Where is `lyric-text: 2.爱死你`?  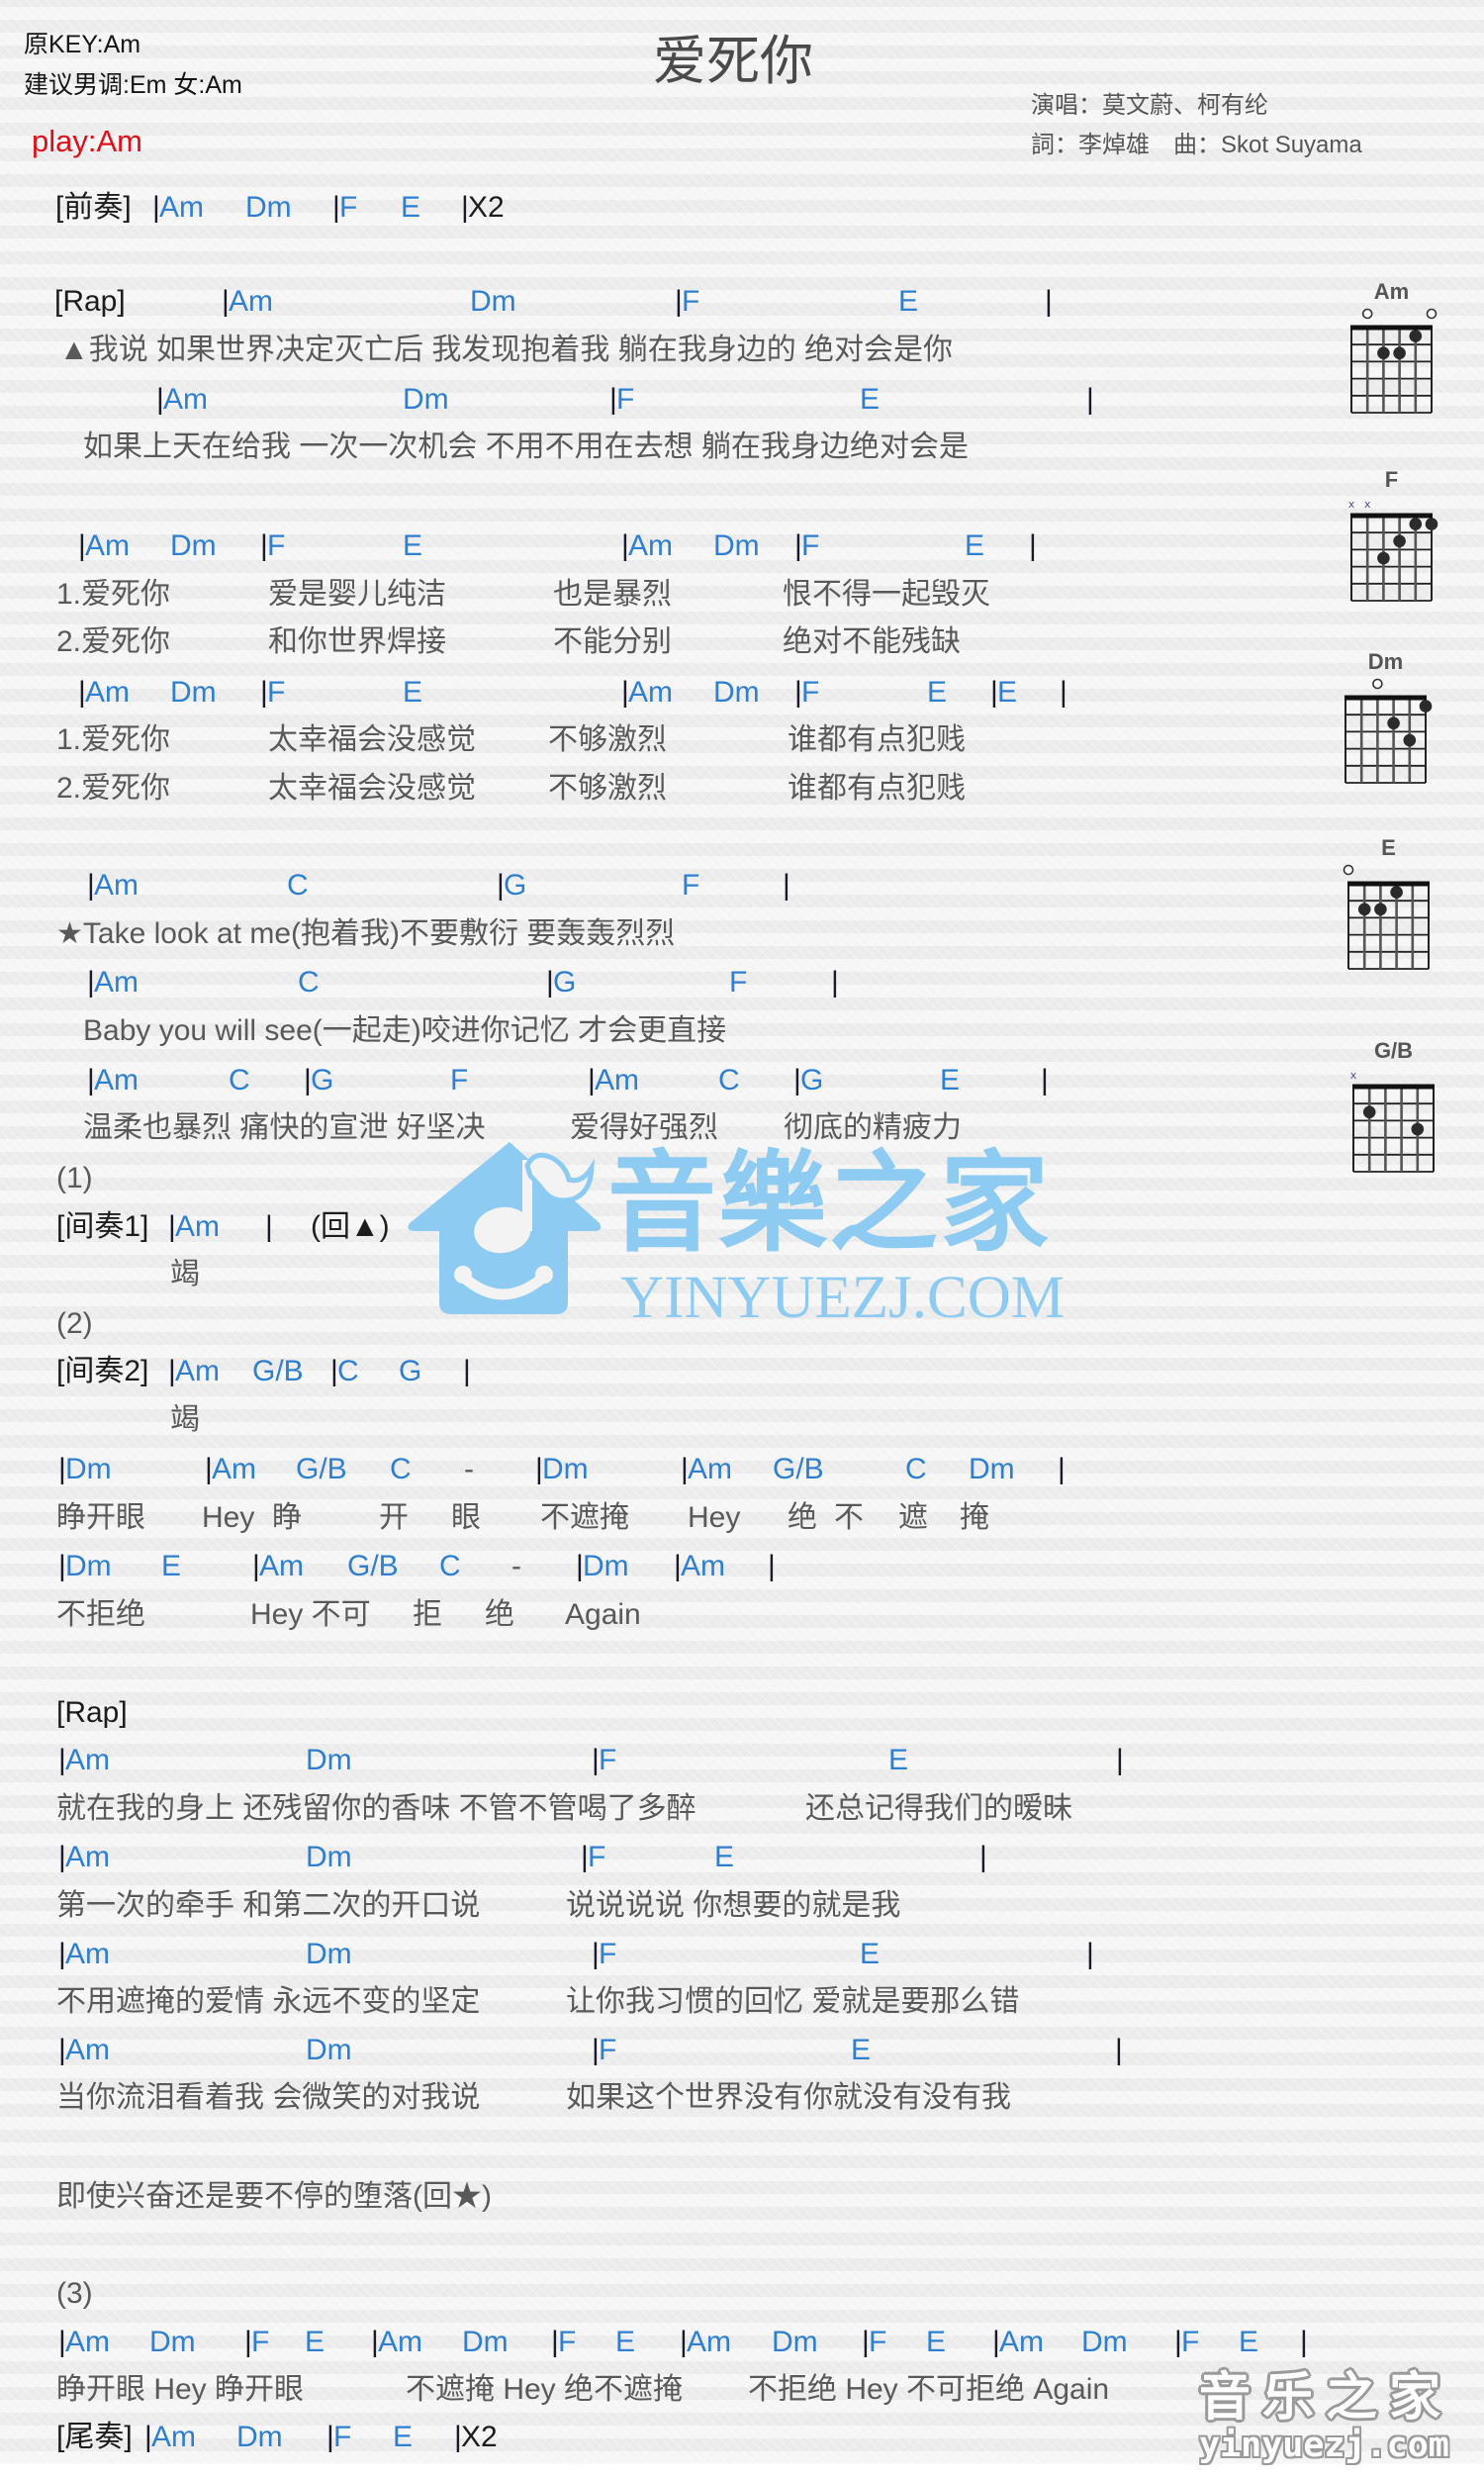
lyric-text: 2.爱死你 is located at coordinates (113, 789).